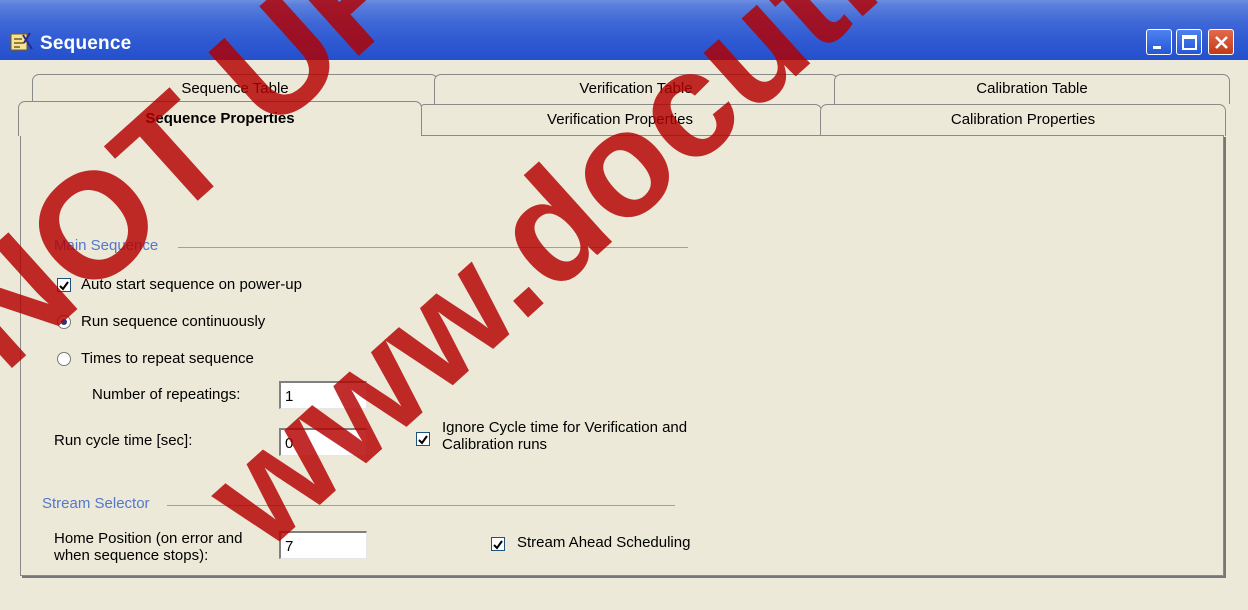 The height and width of the screenshot is (610, 1248). Describe the element at coordinates (86, 43) in the screenshot. I see `window-title: Sequence` at that location.